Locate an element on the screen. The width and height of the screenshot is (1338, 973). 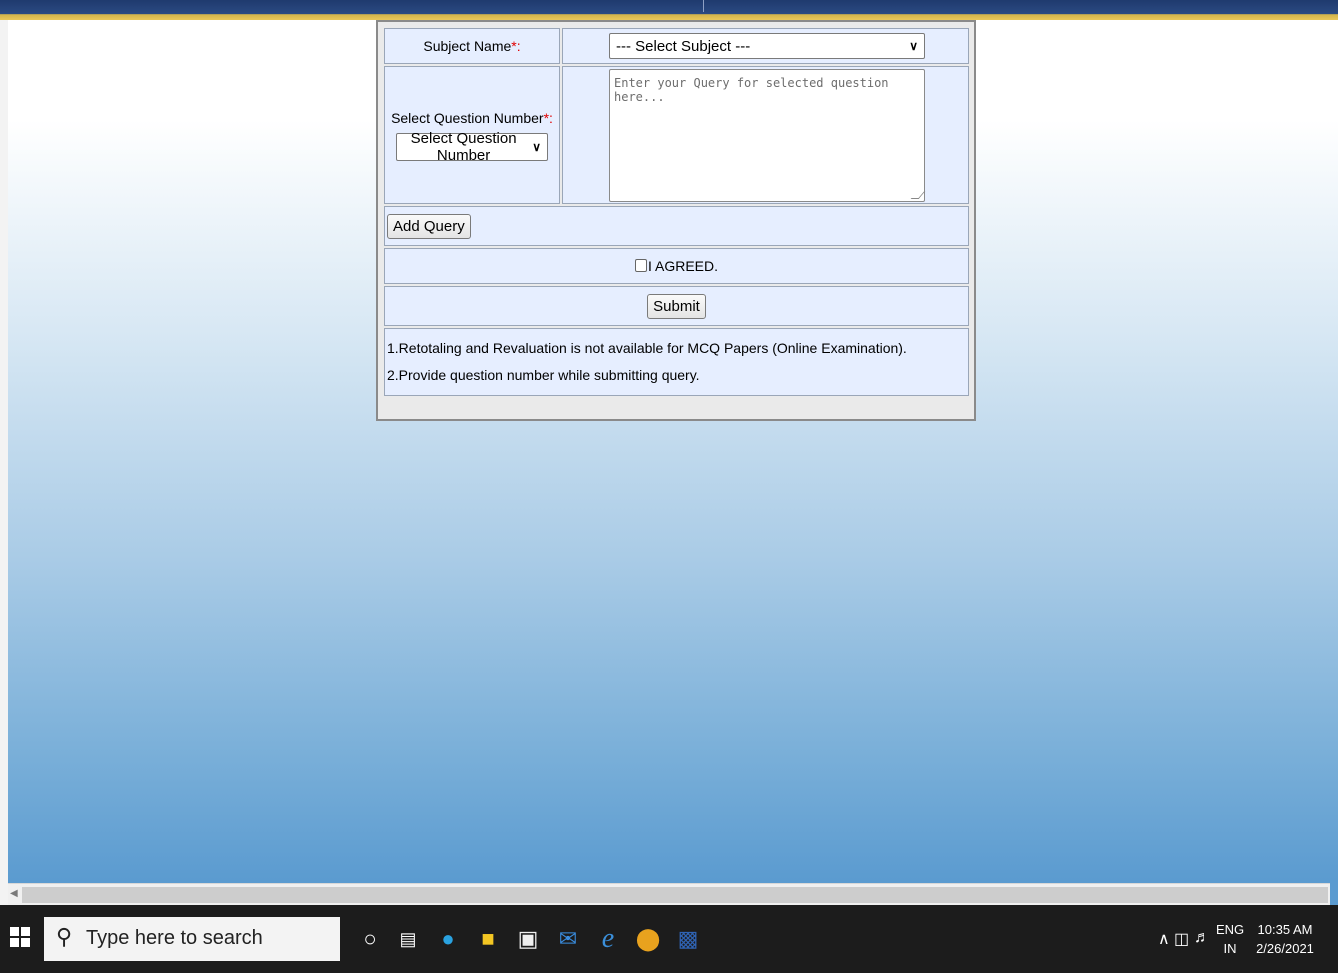
question-label: Select Question Number is located at coordinates (467, 117).